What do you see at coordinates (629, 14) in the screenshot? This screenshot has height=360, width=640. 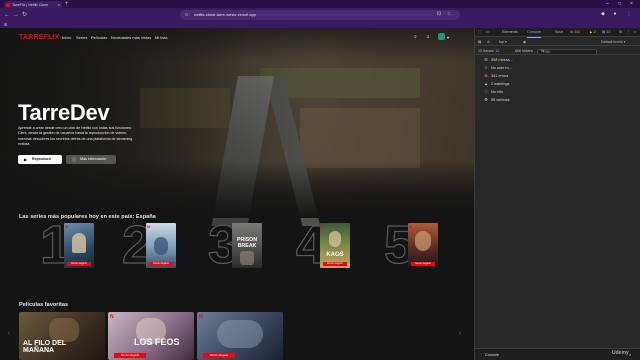 I see `menu-icon: ⋮` at bounding box center [629, 14].